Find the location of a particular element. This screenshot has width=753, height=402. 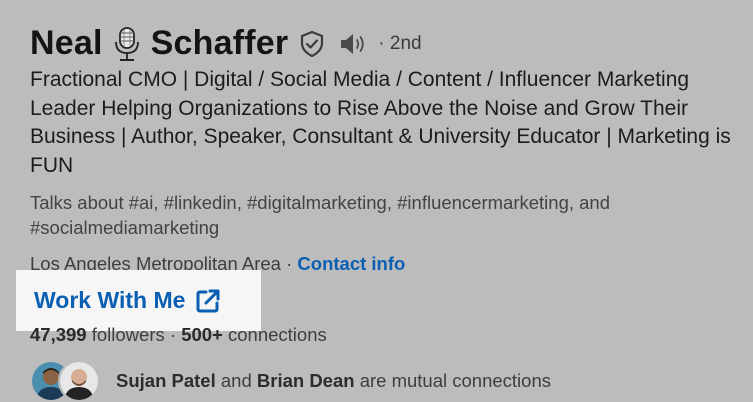

microphone-icon is located at coordinates (127, 44).